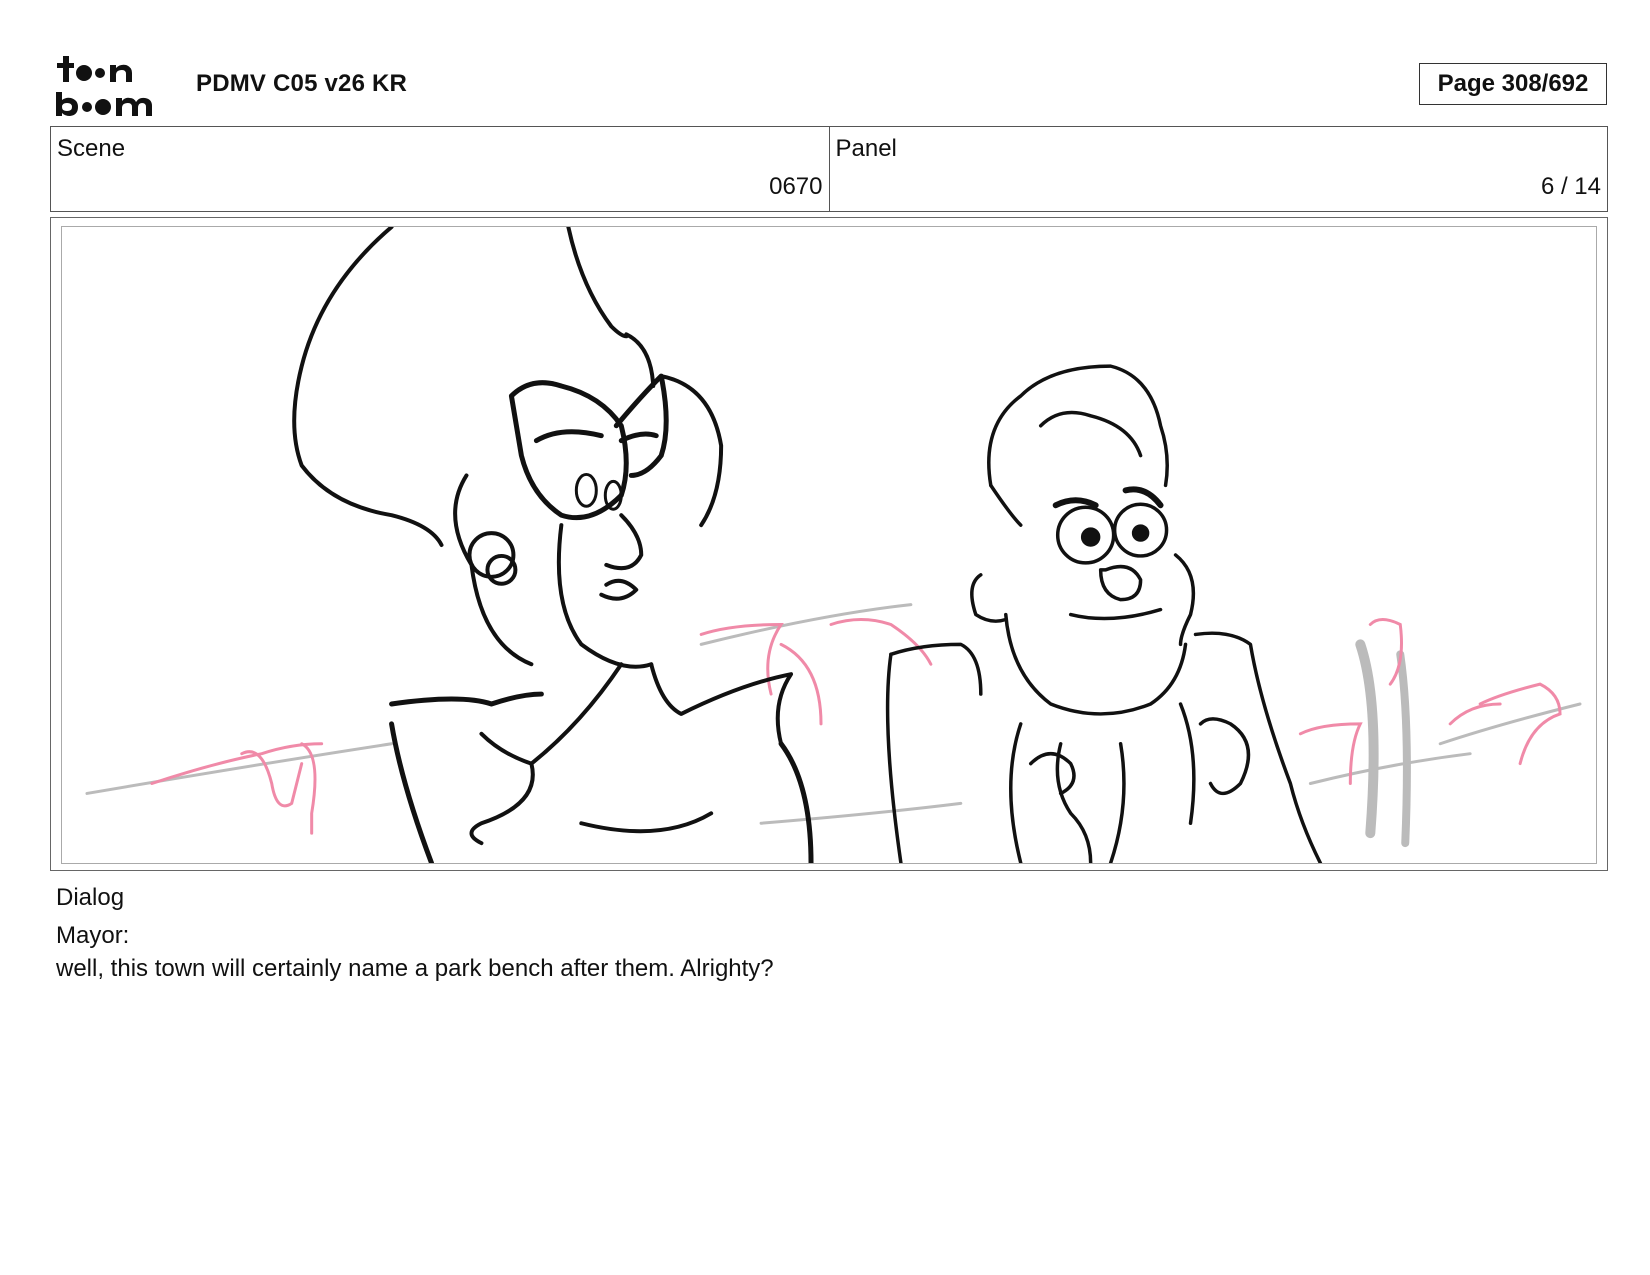  Describe the element at coordinates (796, 186) in the screenshot. I see `scene-value: 0670` at that location.